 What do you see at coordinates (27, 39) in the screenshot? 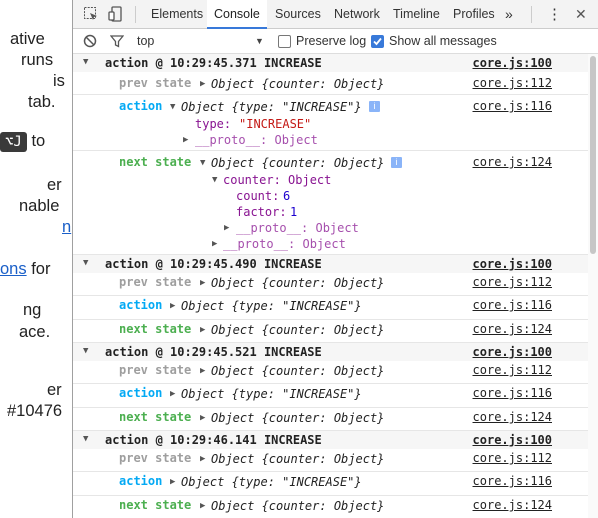
I see `page-text: ative` at bounding box center [27, 39].